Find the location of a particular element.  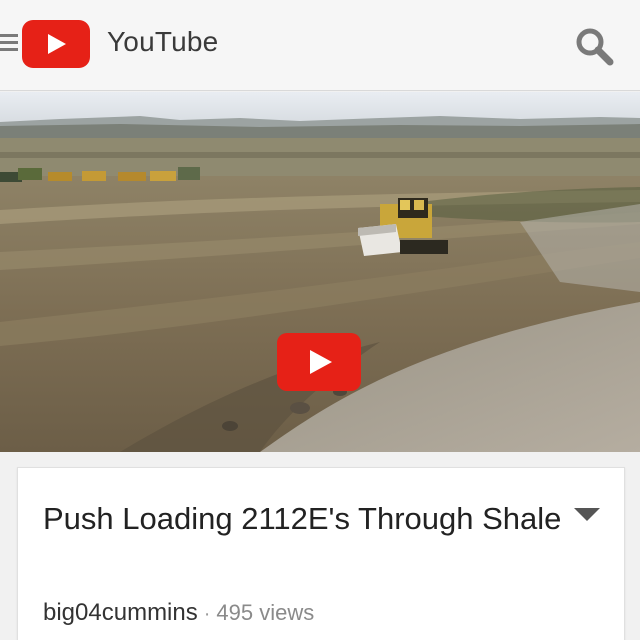

view-count: 495 views is located at coordinates (265, 612).